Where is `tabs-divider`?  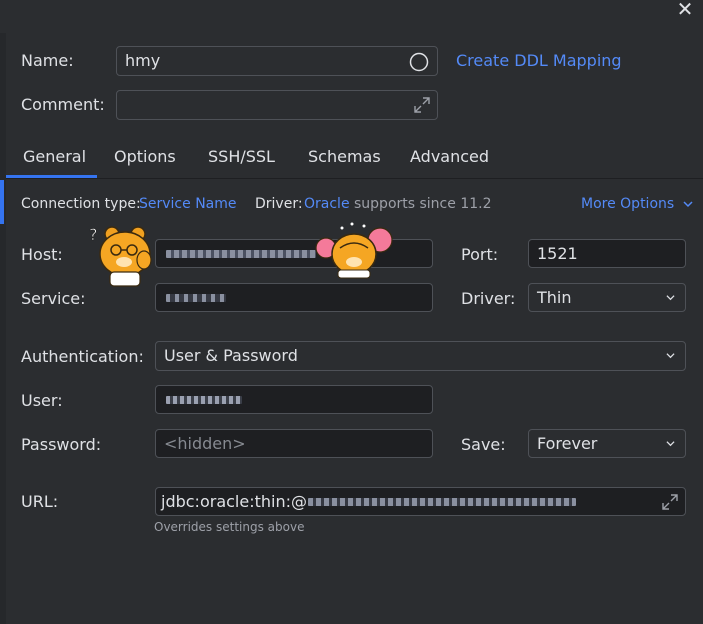 tabs-divider is located at coordinates (354, 178).